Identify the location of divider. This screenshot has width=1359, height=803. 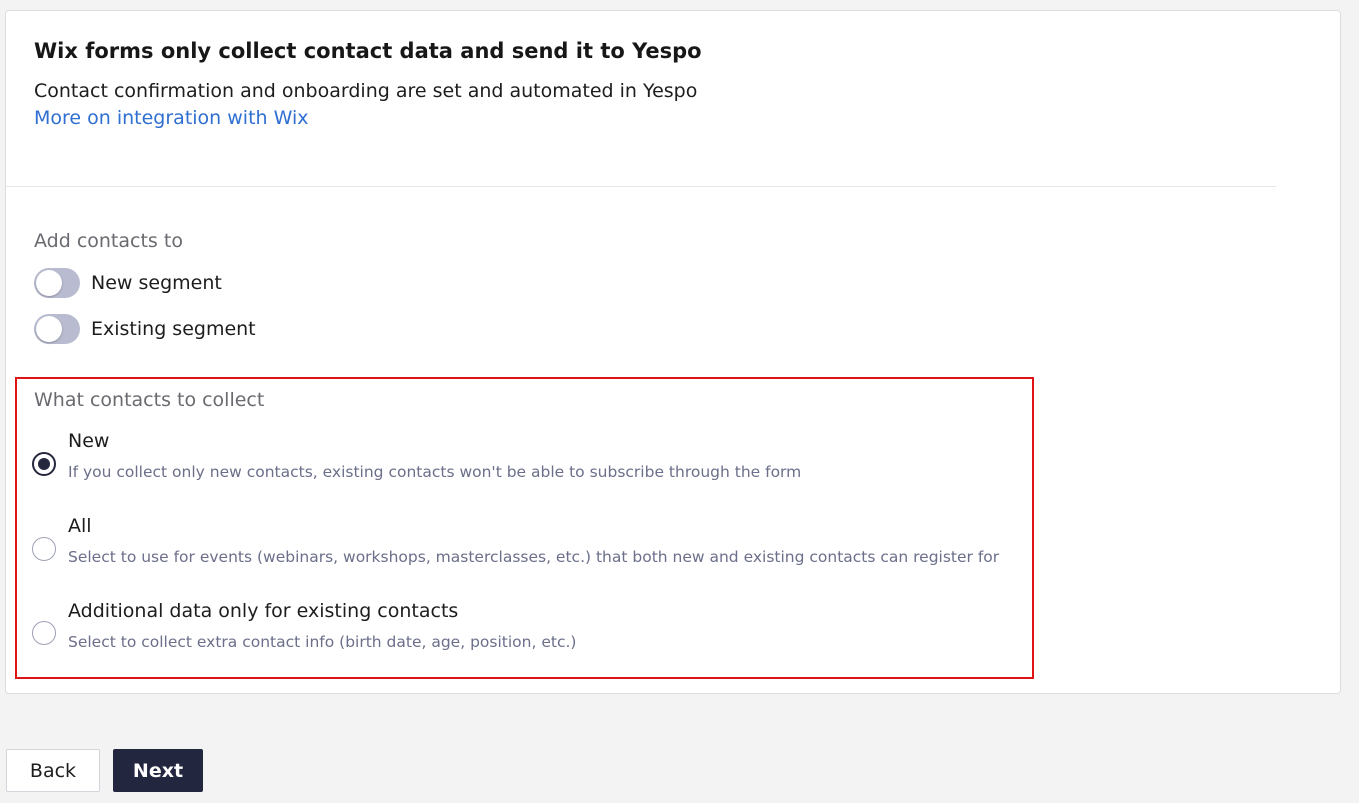
(641, 186).